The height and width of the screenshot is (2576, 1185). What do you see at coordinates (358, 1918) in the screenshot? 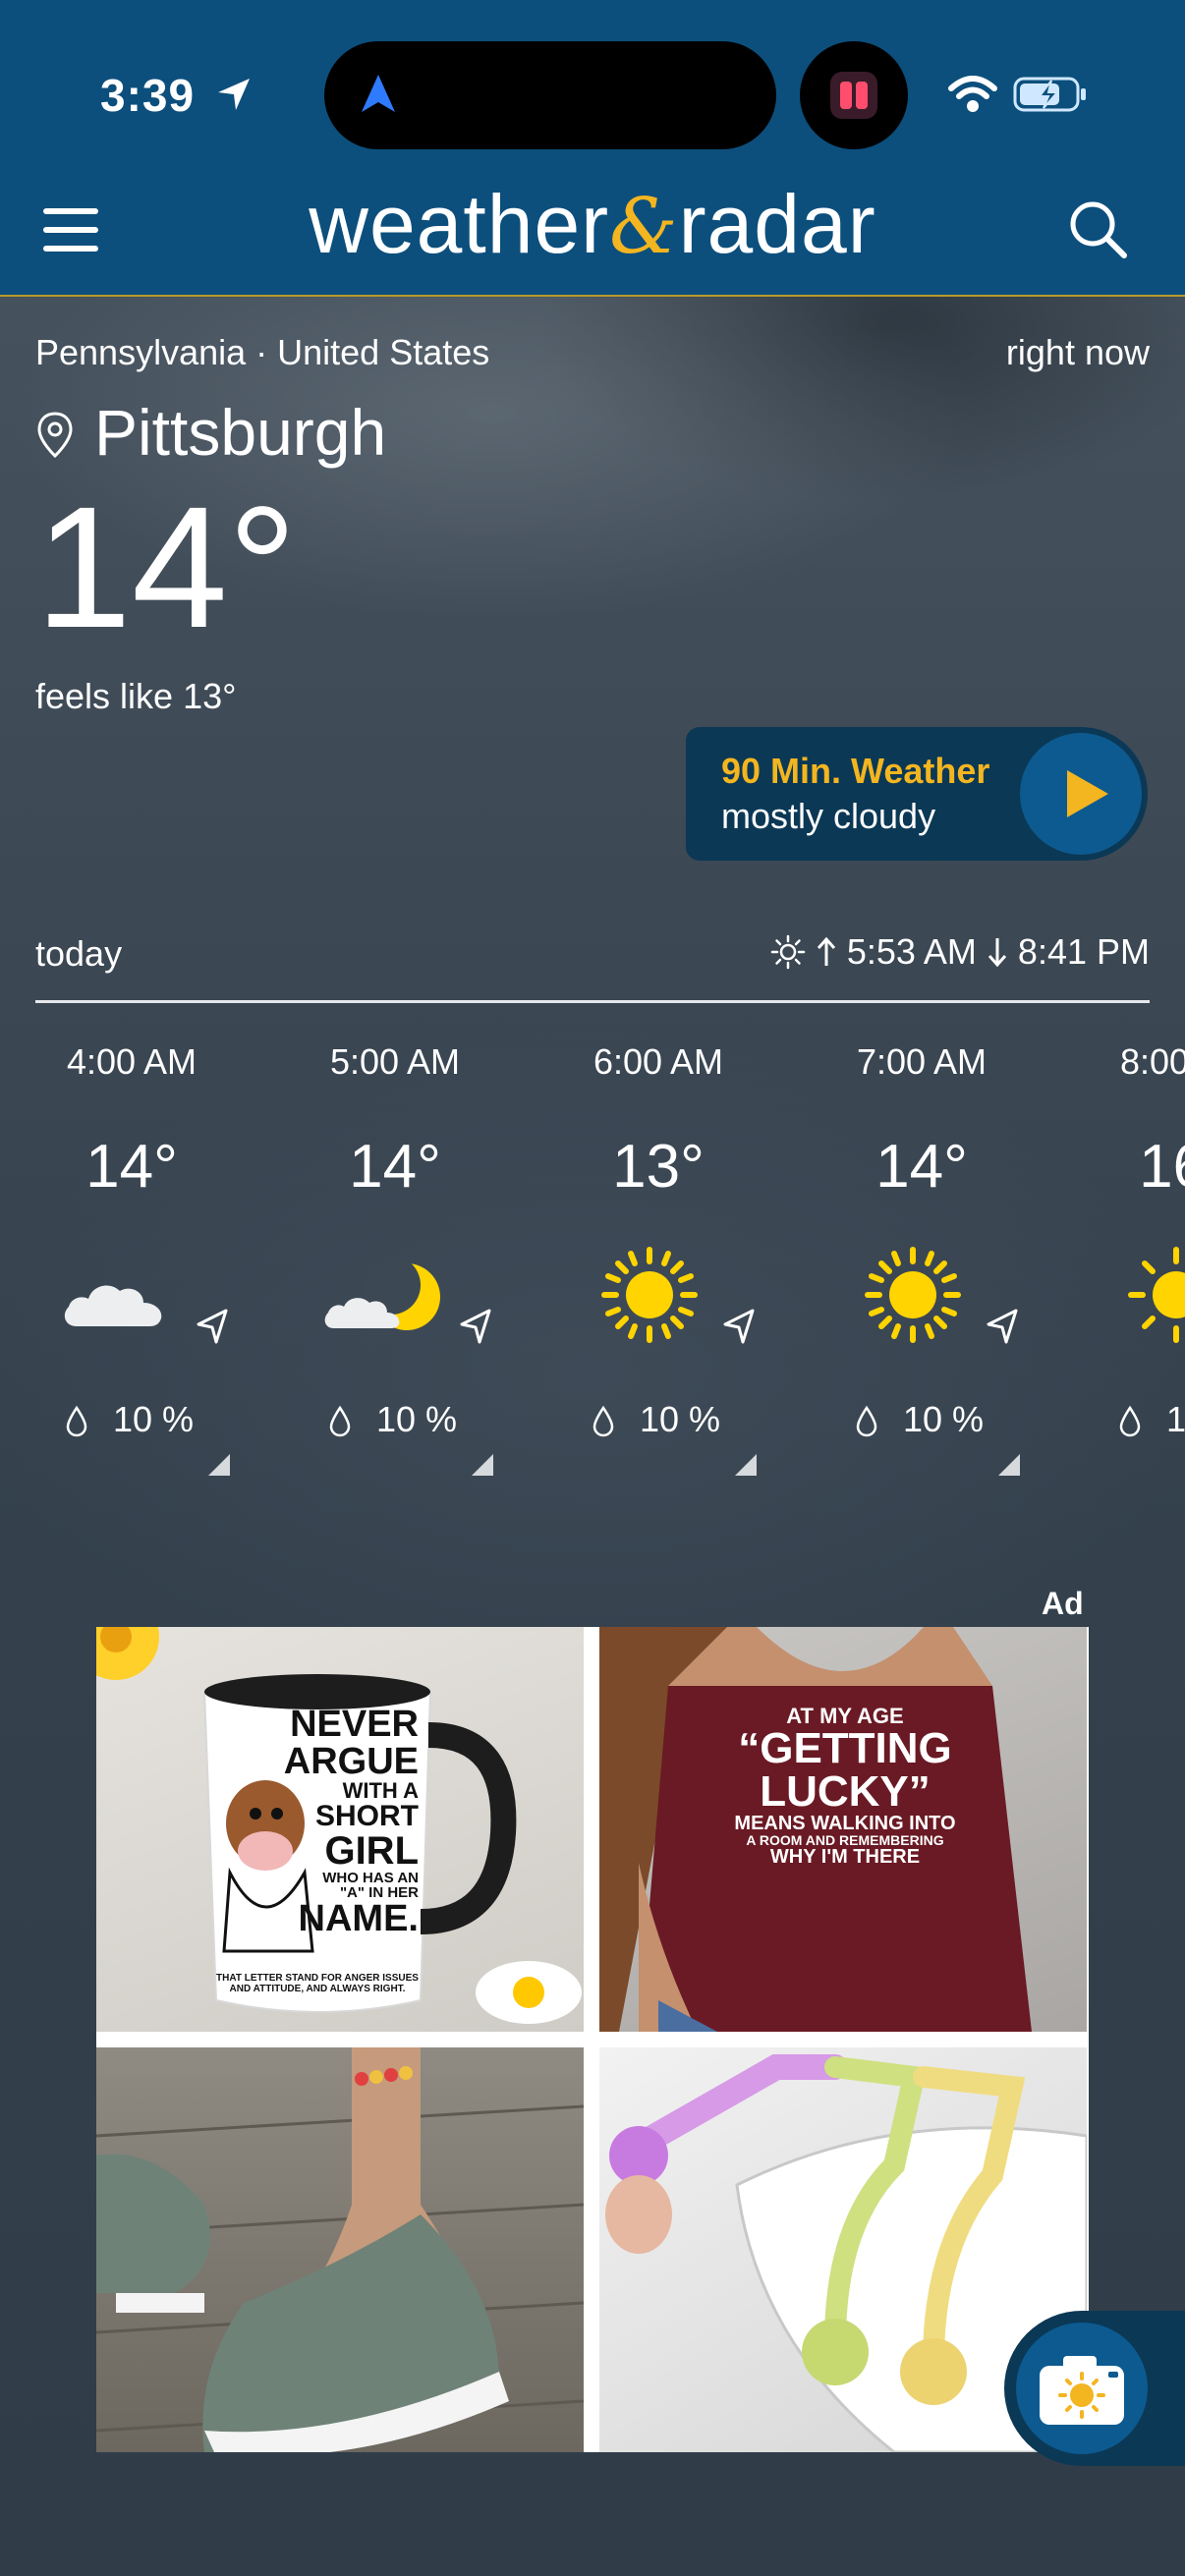
I see `mug-line: NAME.` at bounding box center [358, 1918].